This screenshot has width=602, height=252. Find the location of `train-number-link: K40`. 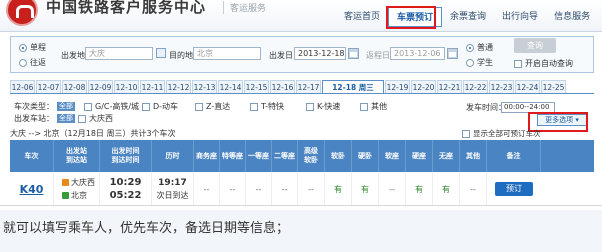

train-number-link: K40 is located at coordinates (32, 189).